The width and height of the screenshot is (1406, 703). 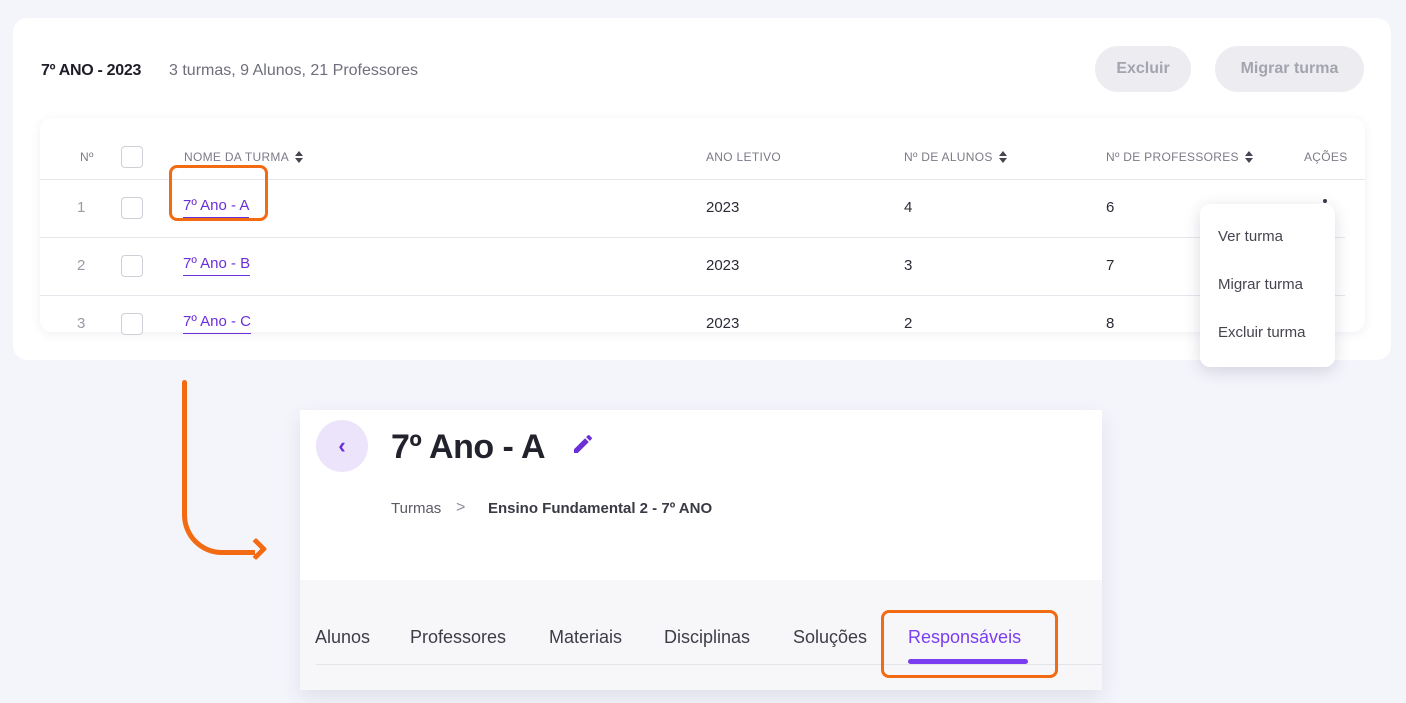 I want to click on back-chevron-icon: ‹, so click(x=342, y=445).